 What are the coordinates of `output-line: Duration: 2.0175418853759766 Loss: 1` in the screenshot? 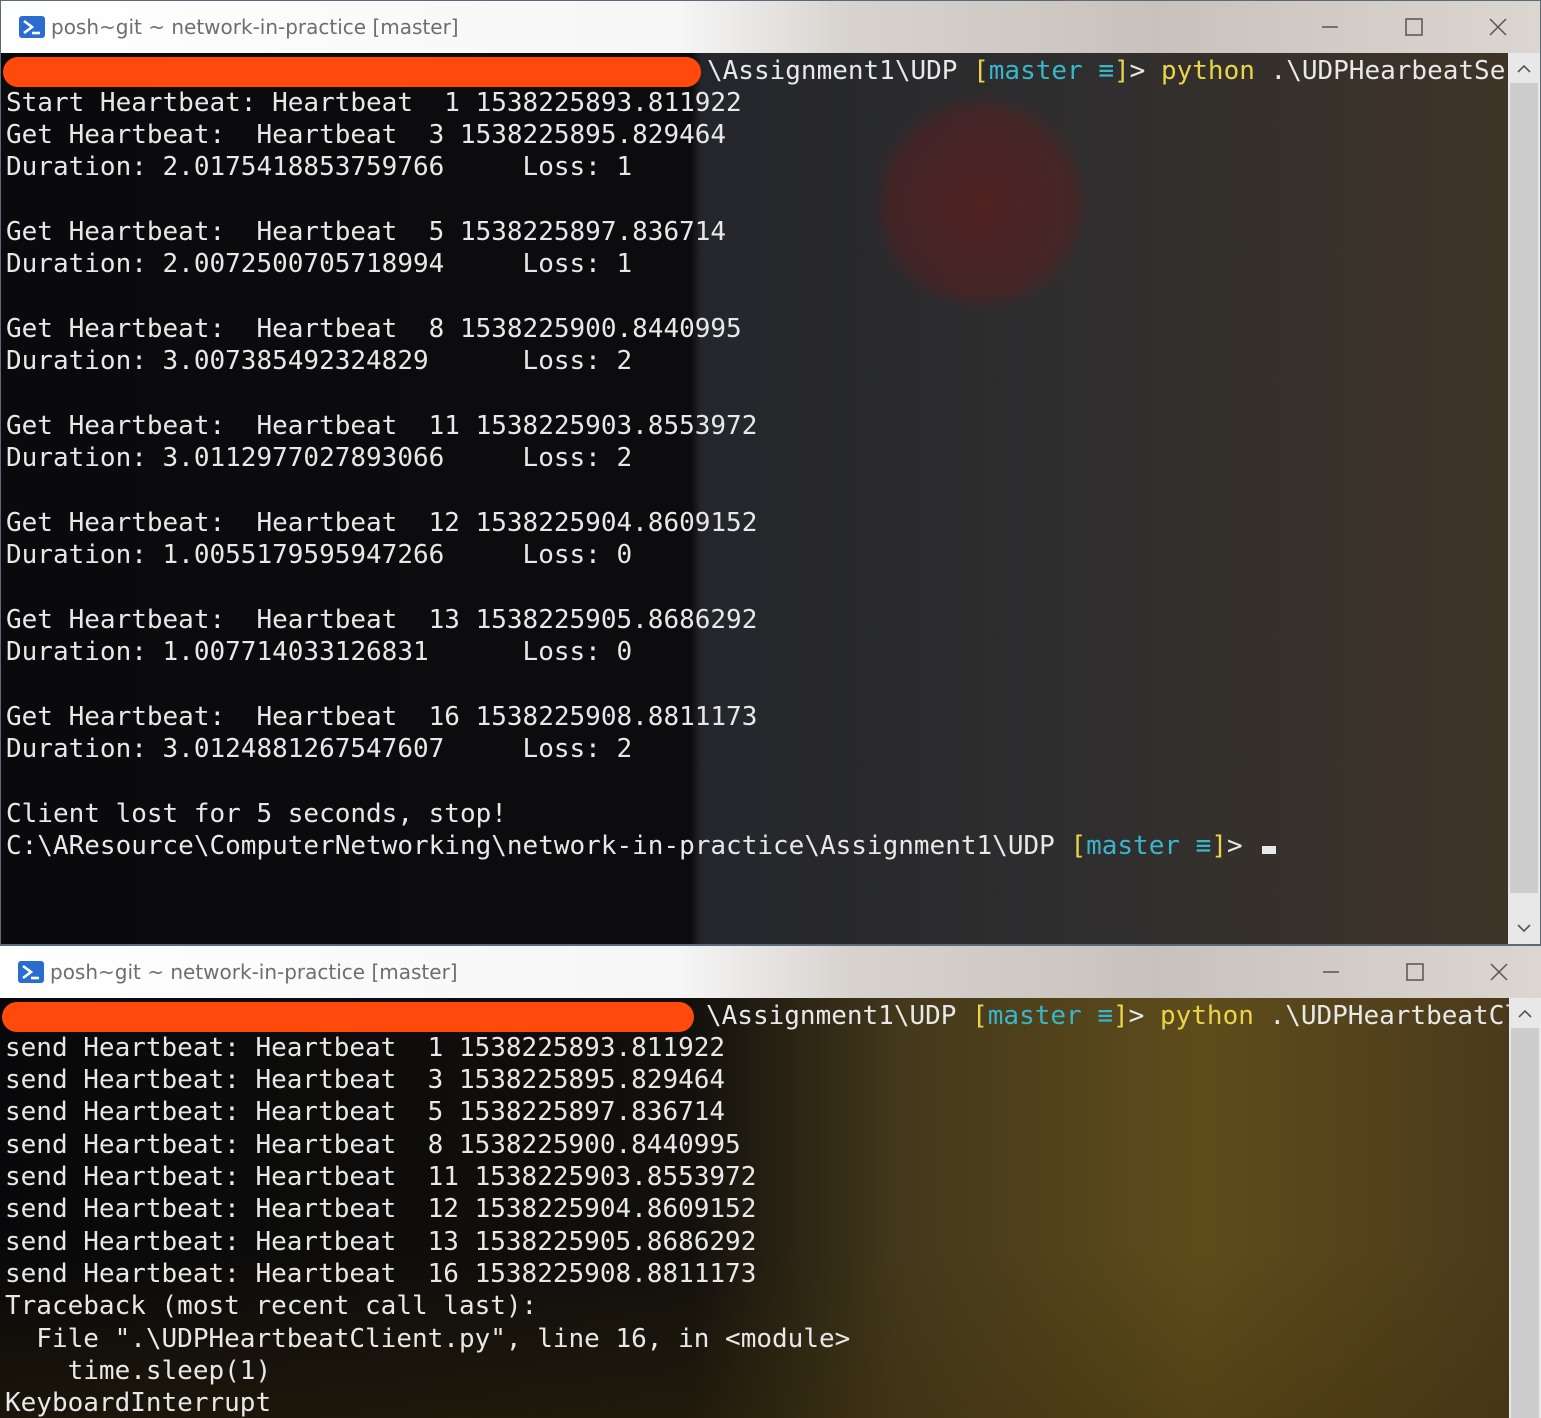 It's located at (319, 167).